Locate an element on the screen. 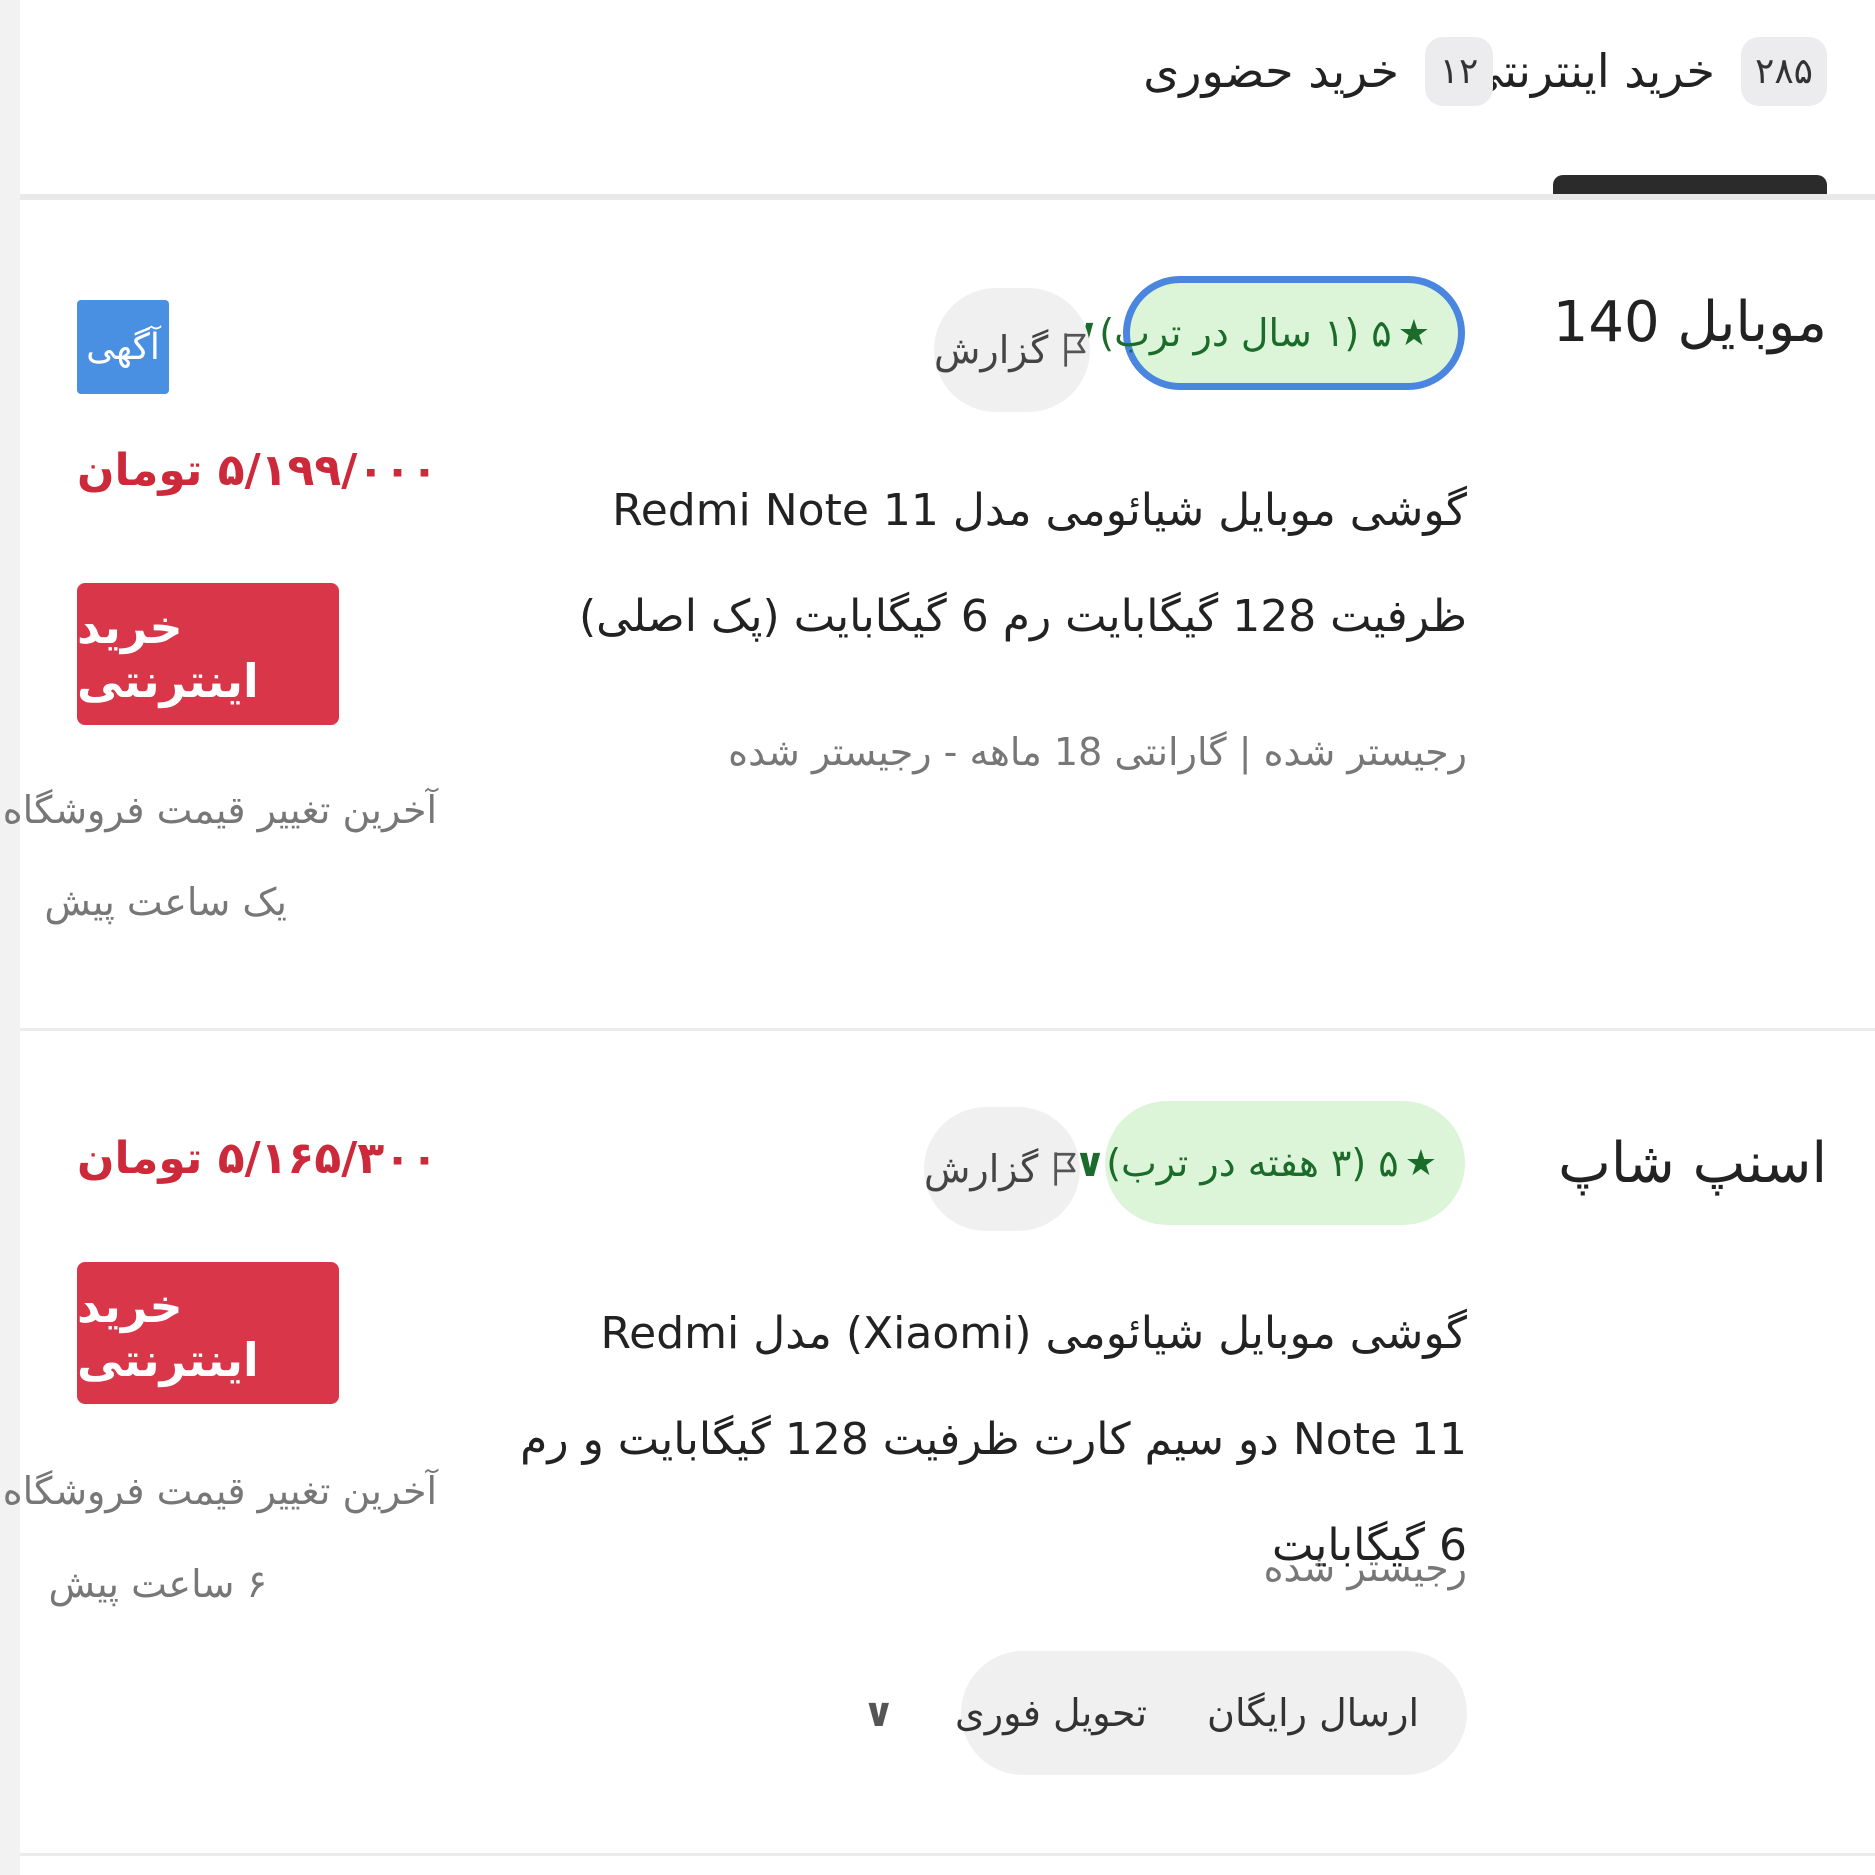 The image size is (1875, 1875). price-change-time: ۶ ساعت پیش is located at coordinates (157, 1584).